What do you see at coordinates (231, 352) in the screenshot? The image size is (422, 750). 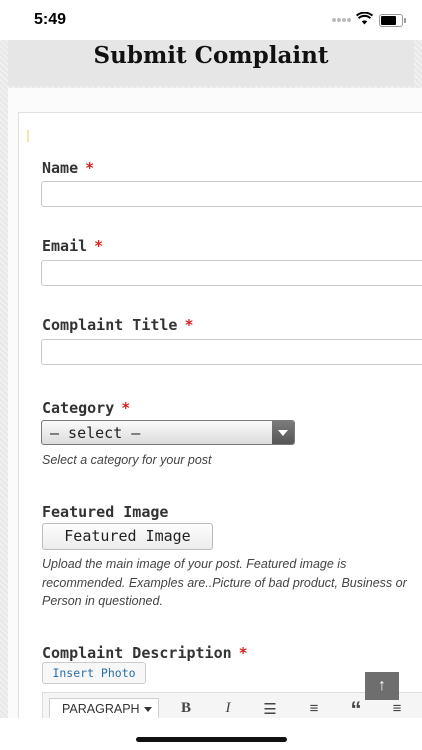 I see `complaint-title-field` at bounding box center [231, 352].